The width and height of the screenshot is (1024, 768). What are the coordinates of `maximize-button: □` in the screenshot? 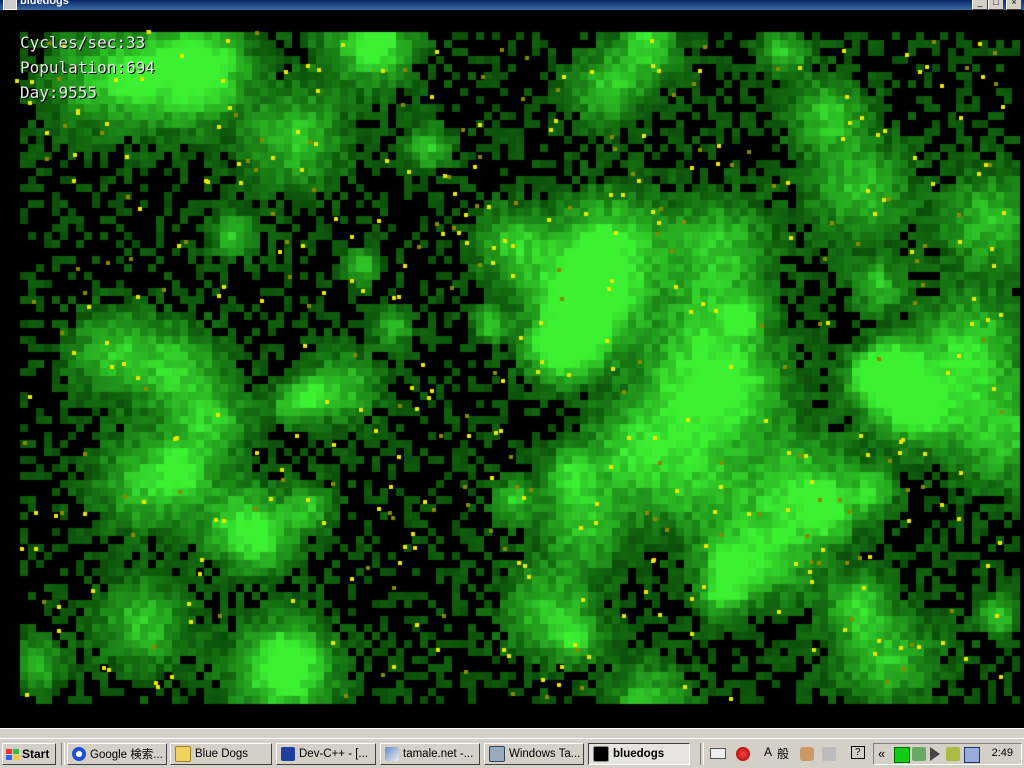 It's located at (996, 5).